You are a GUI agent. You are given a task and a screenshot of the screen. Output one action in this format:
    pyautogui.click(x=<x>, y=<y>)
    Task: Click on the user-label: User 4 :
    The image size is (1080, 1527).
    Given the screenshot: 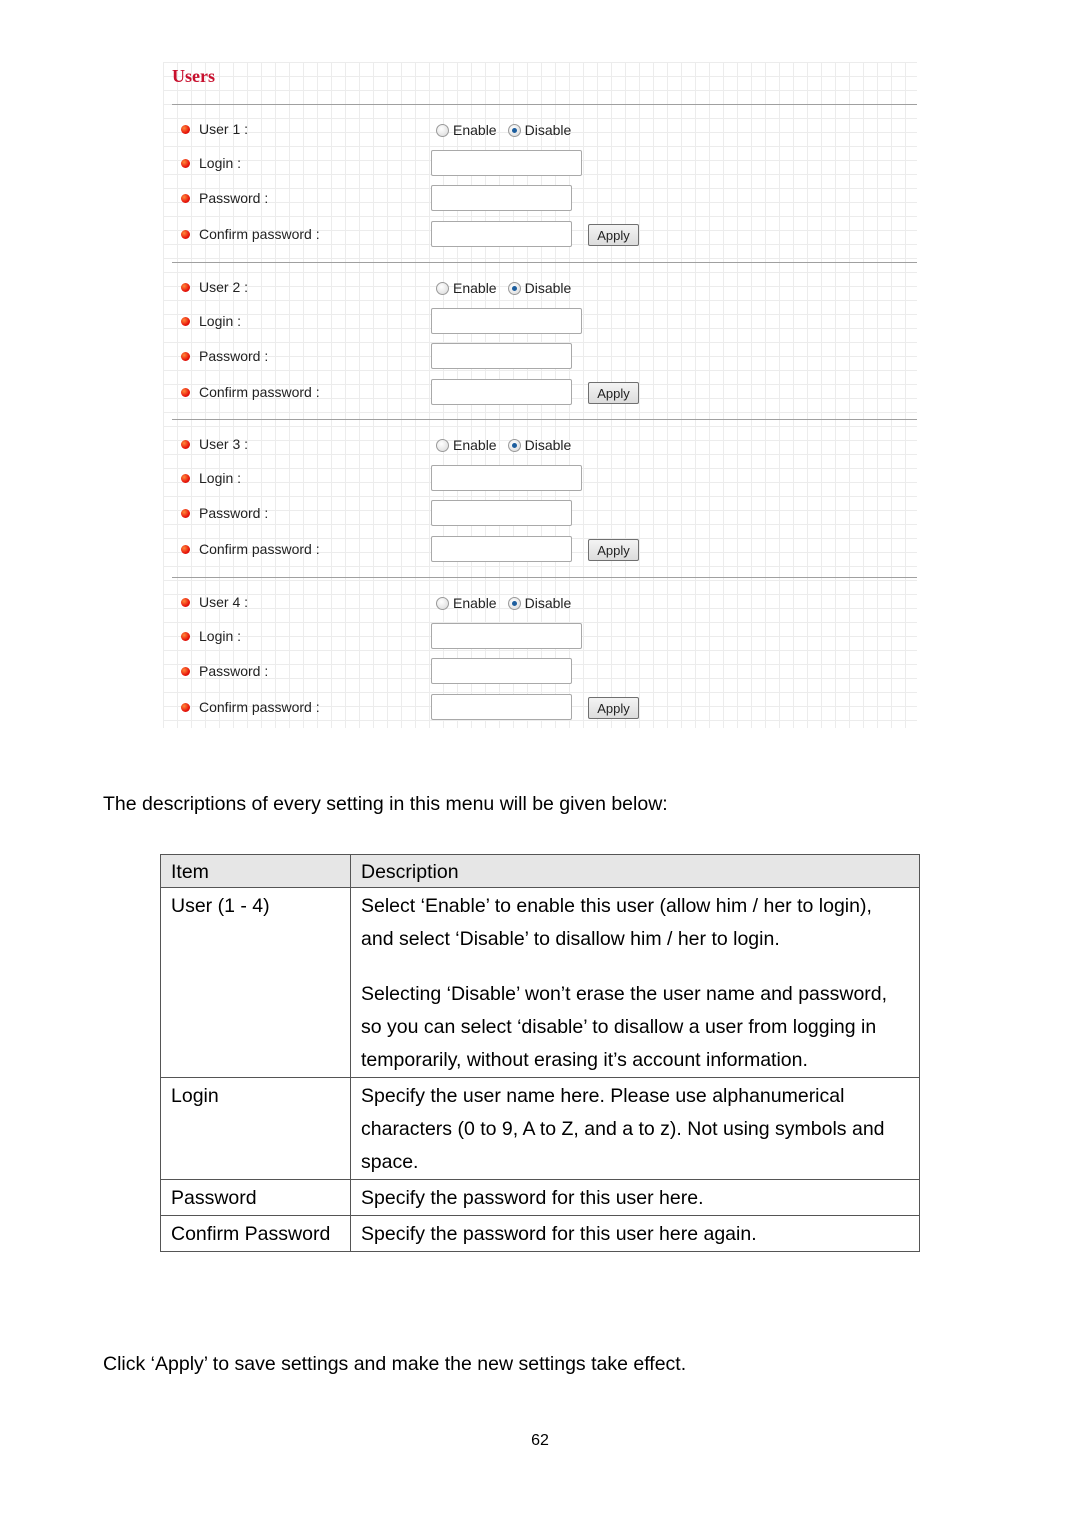 What is the action you would take?
    pyautogui.click(x=224, y=602)
    